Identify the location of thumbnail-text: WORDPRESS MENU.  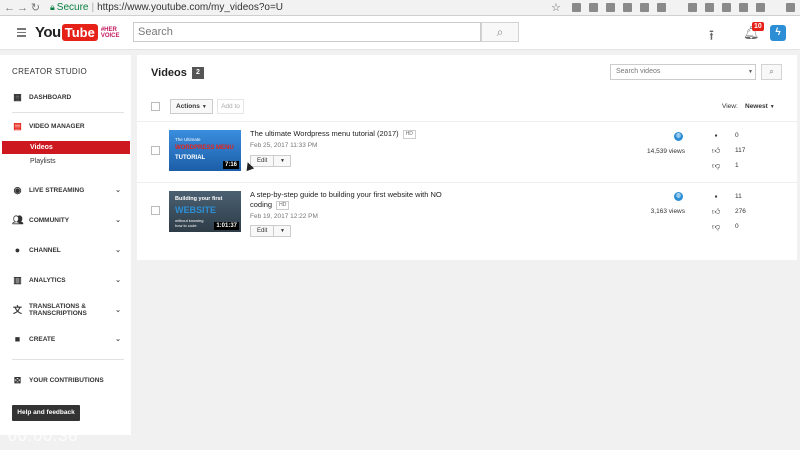
(204, 148).